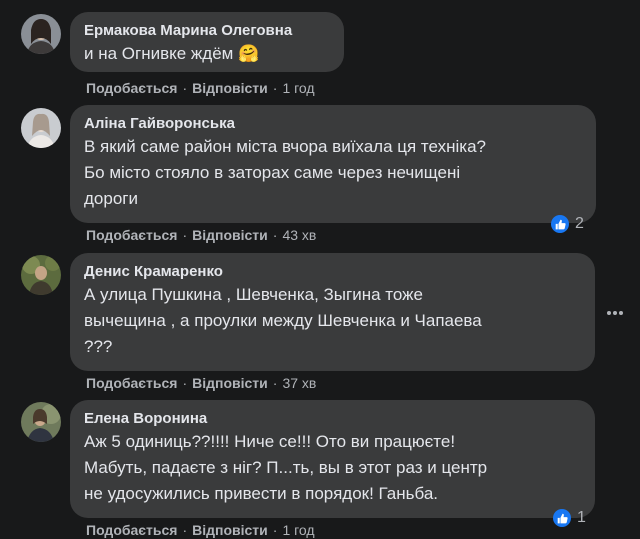  I want to click on comment-actions: Подобається · Відповісти · 43 хв, so click(201, 235).